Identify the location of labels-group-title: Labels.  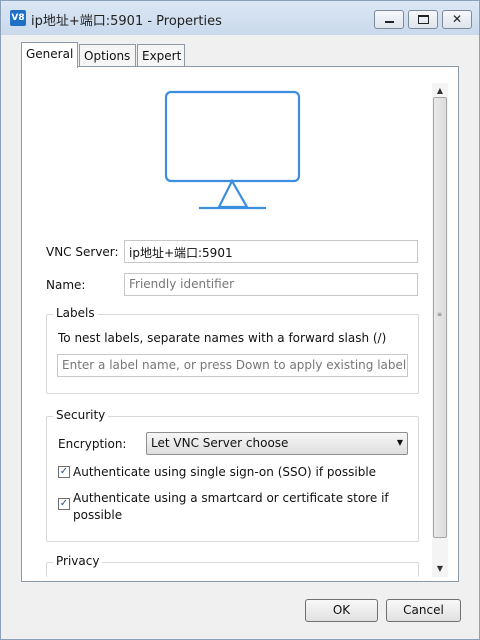
(75, 313).